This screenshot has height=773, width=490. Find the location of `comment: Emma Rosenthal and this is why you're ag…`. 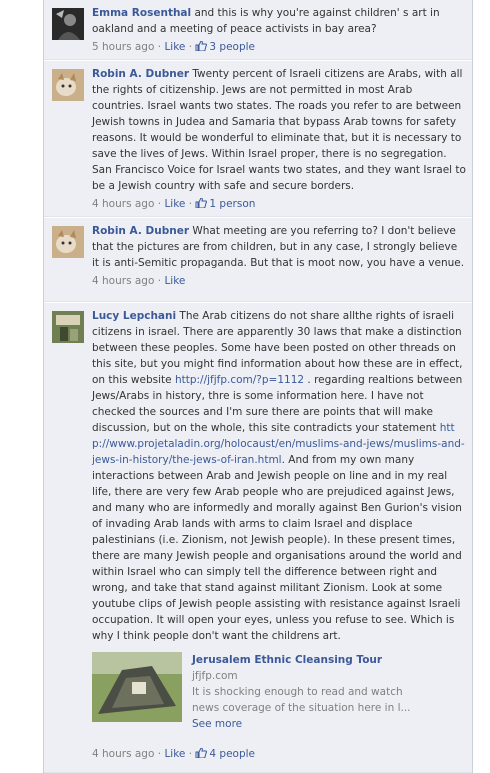

comment: Emma Rosenthal and this is why you're ag… is located at coordinates (258, 30).